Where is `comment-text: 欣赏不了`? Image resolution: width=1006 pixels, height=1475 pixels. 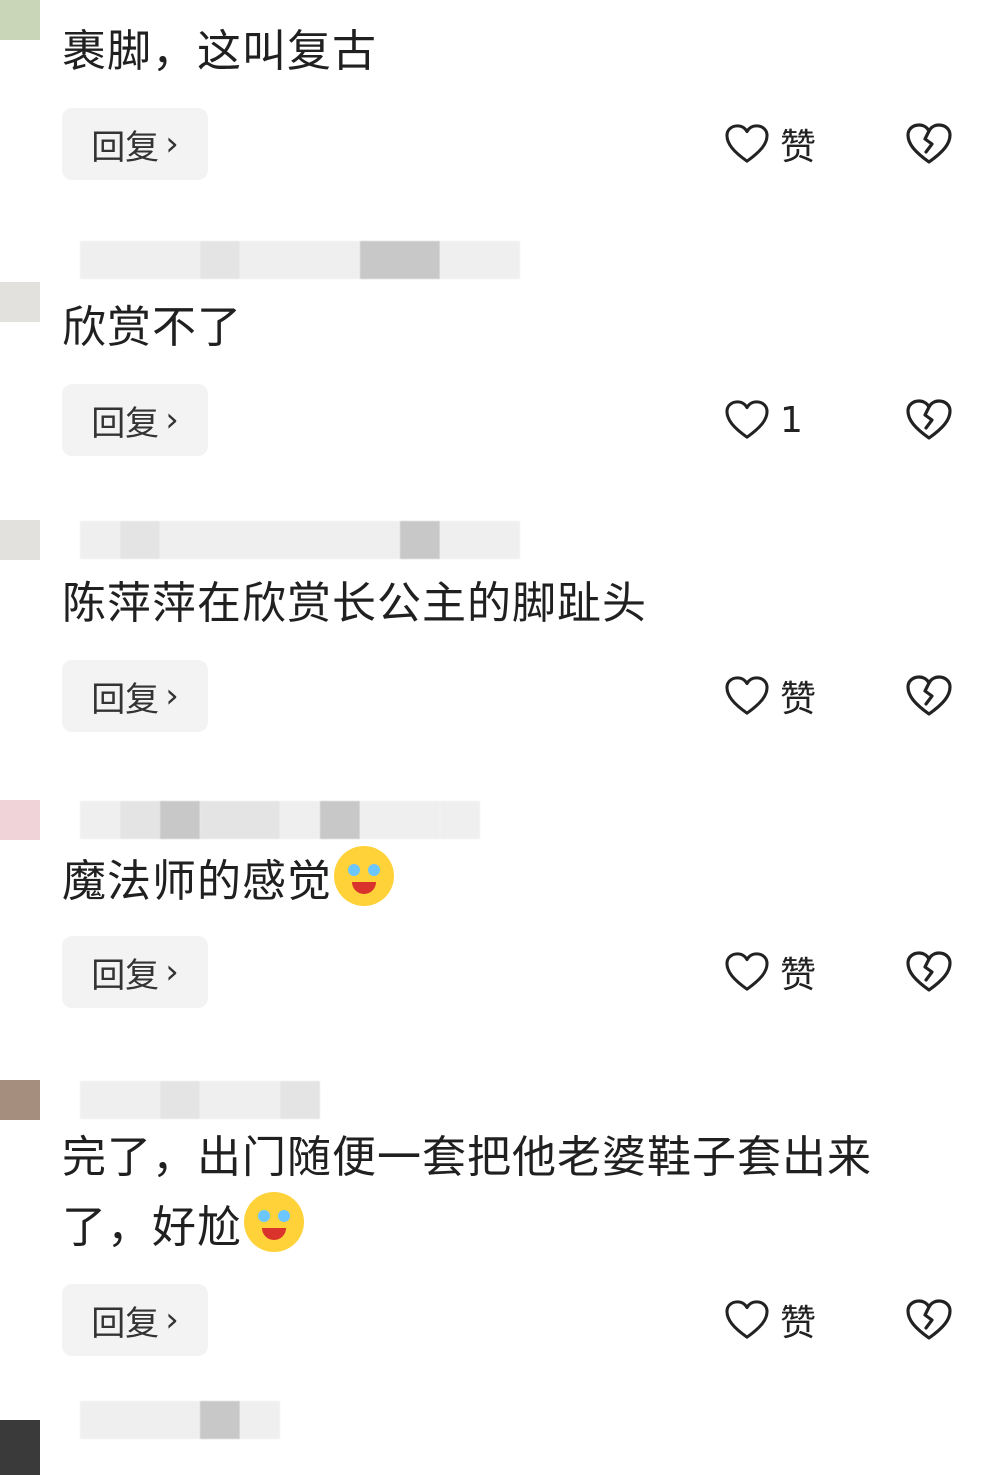
comment-text: 欣赏不了 is located at coordinates (152, 327).